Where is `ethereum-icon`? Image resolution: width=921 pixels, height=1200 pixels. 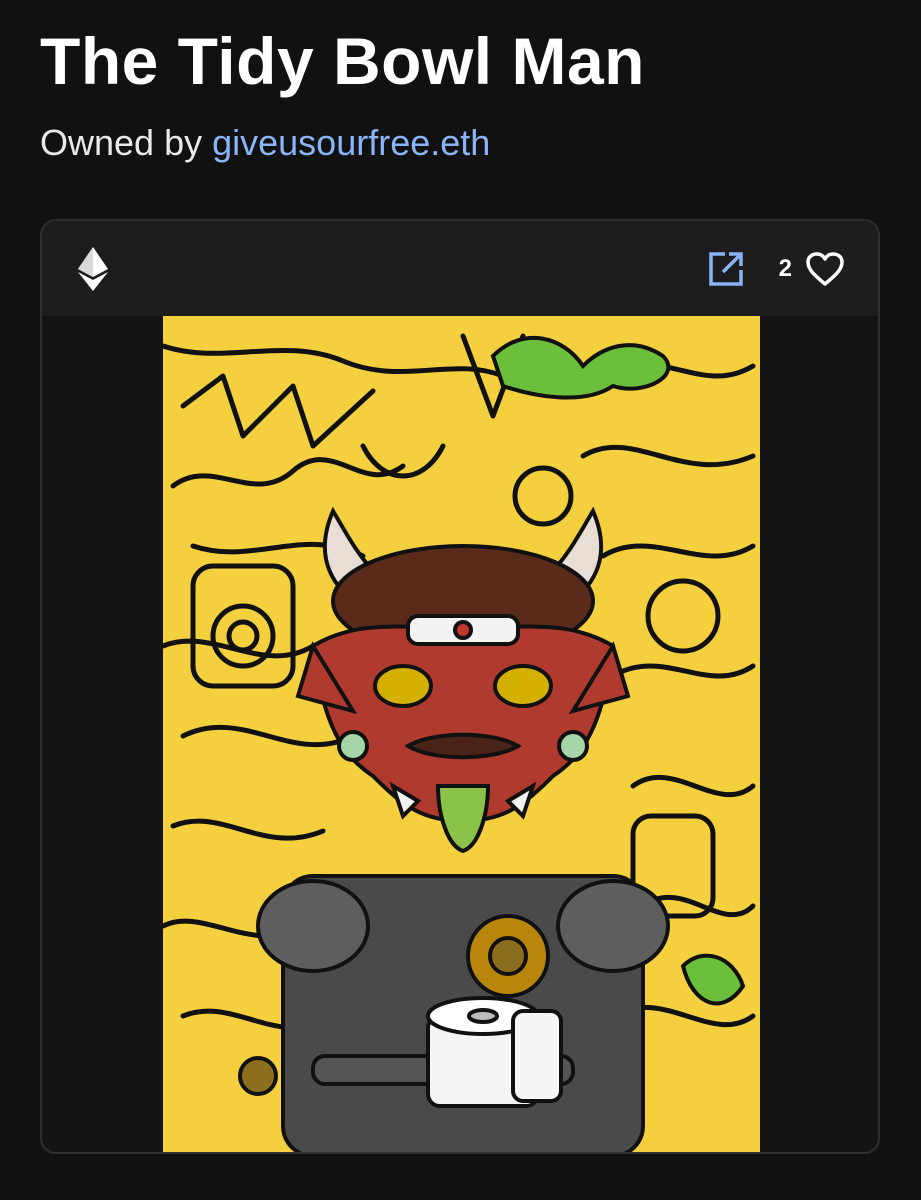 ethereum-icon is located at coordinates (93, 269).